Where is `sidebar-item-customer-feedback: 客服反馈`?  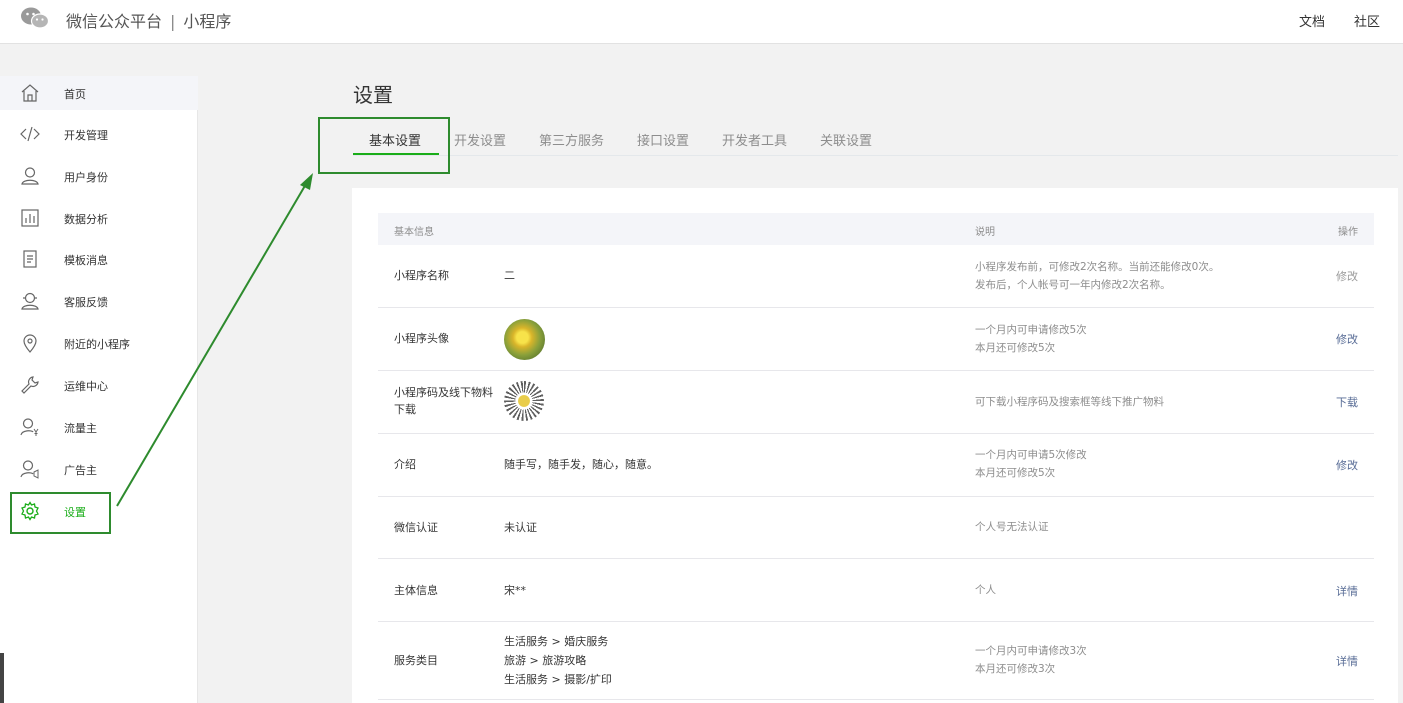 sidebar-item-customer-feedback: 客服反馈 is located at coordinates (99, 301).